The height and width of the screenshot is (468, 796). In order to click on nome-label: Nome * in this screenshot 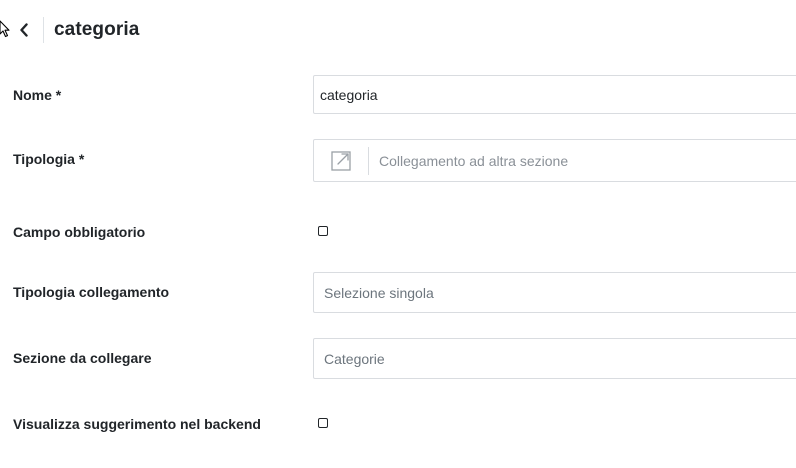, I will do `click(37, 95)`.